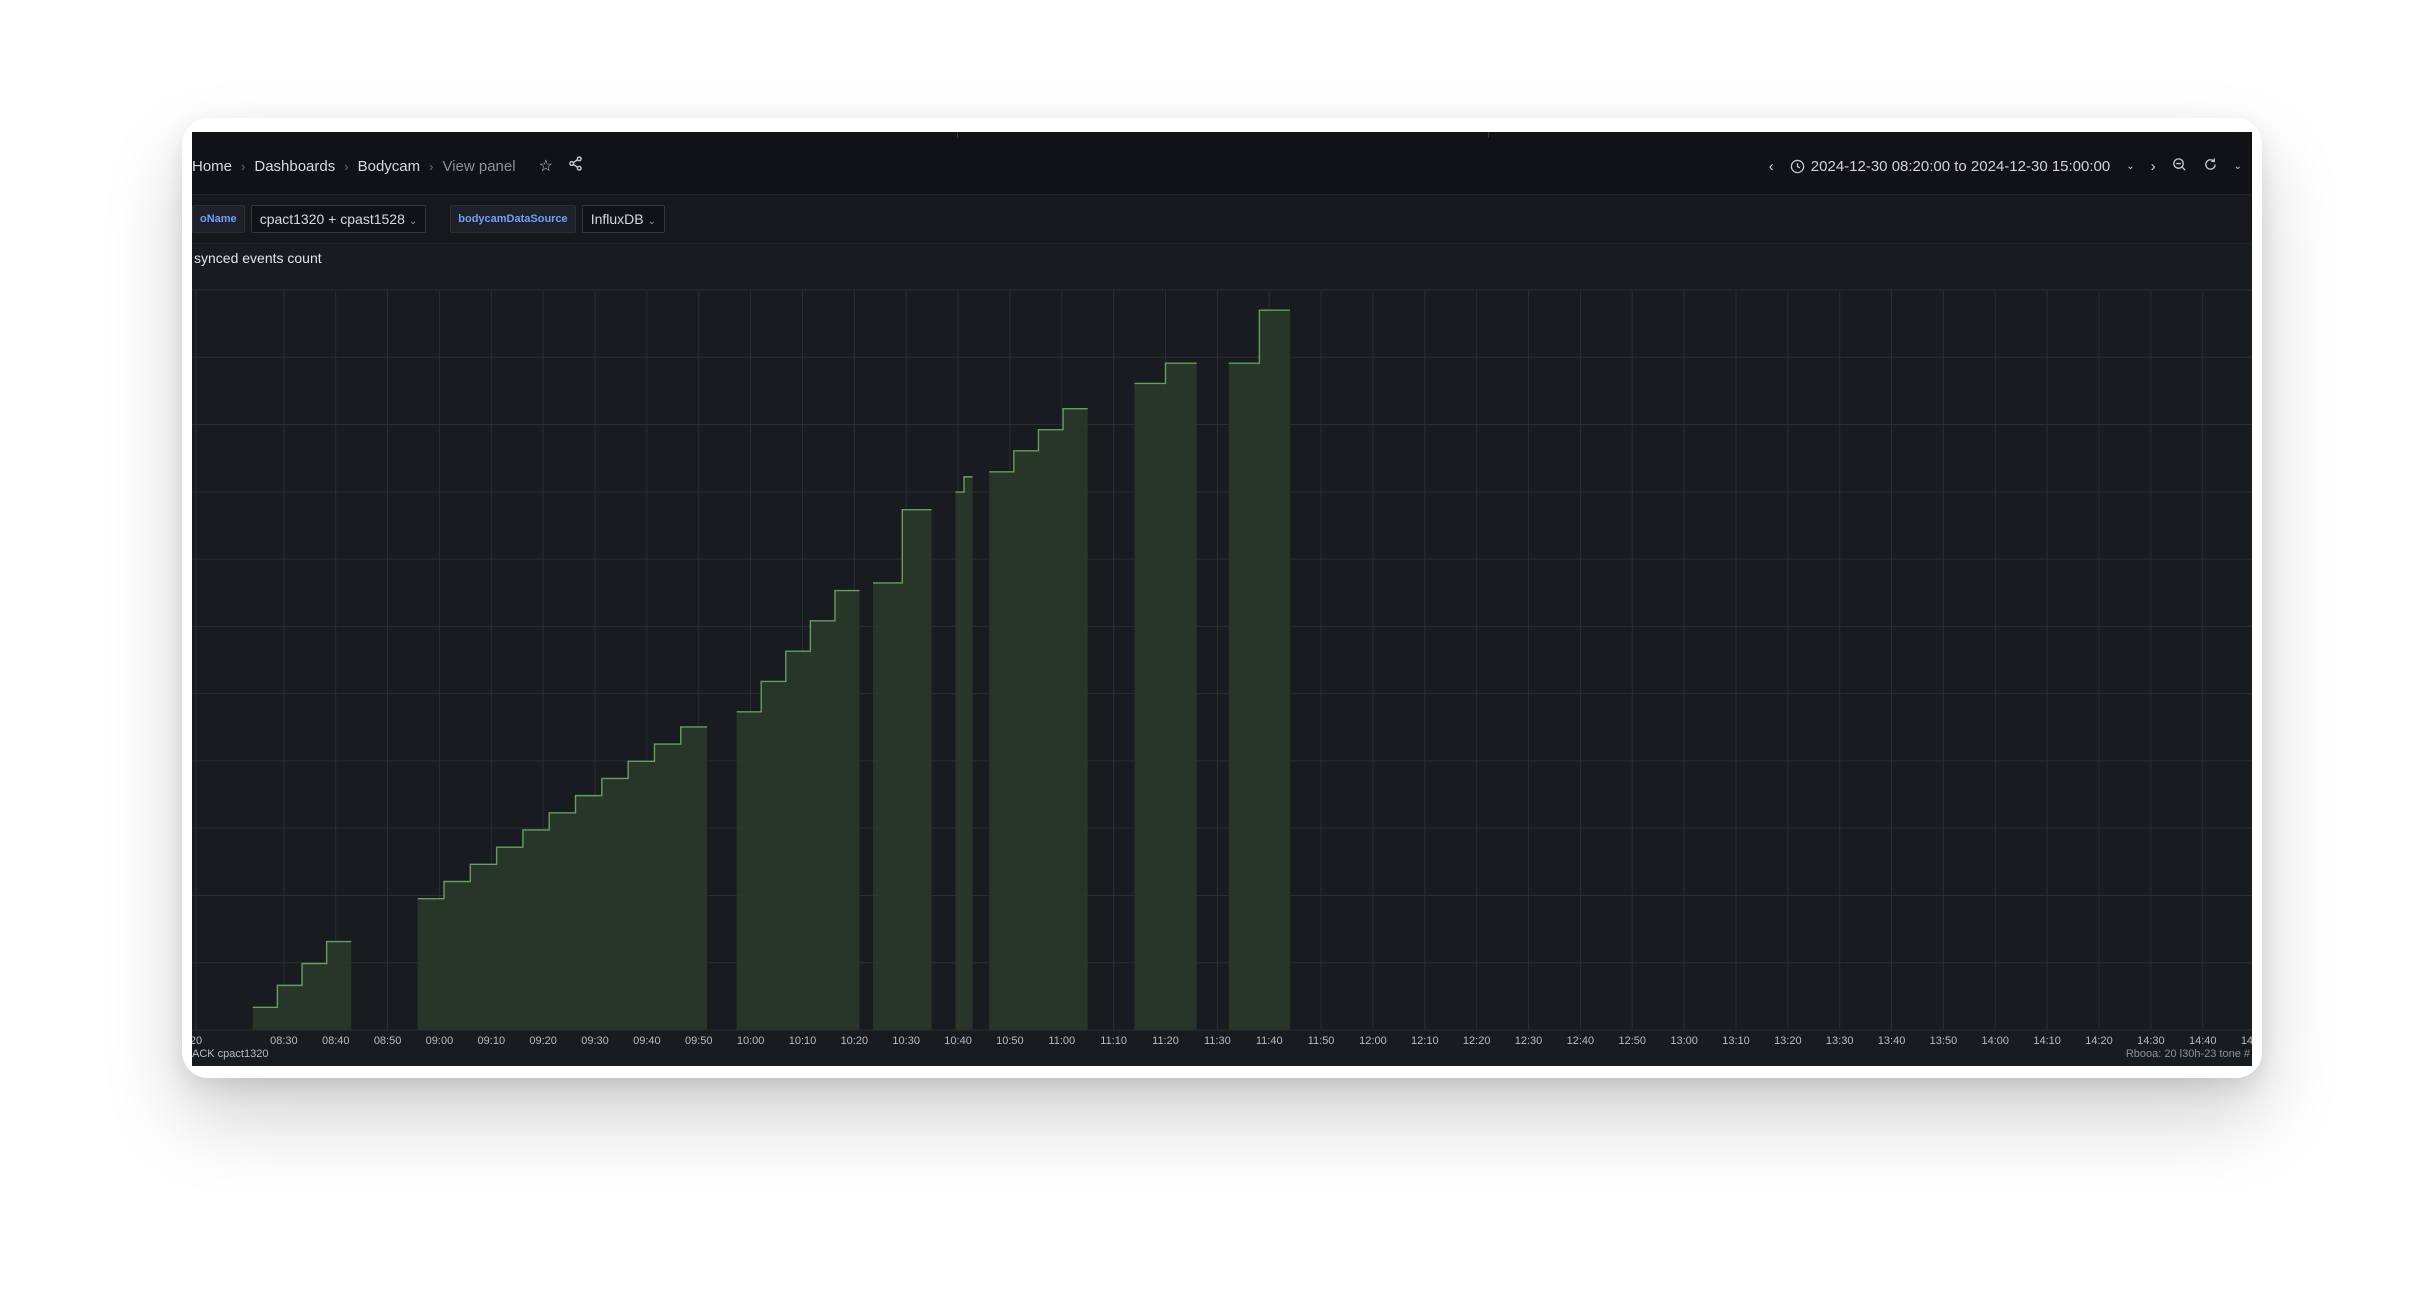 This screenshot has width=2436, height=1308. Describe the element at coordinates (751, 1041) in the screenshot. I see `x-tick-label: 10:00` at that location.